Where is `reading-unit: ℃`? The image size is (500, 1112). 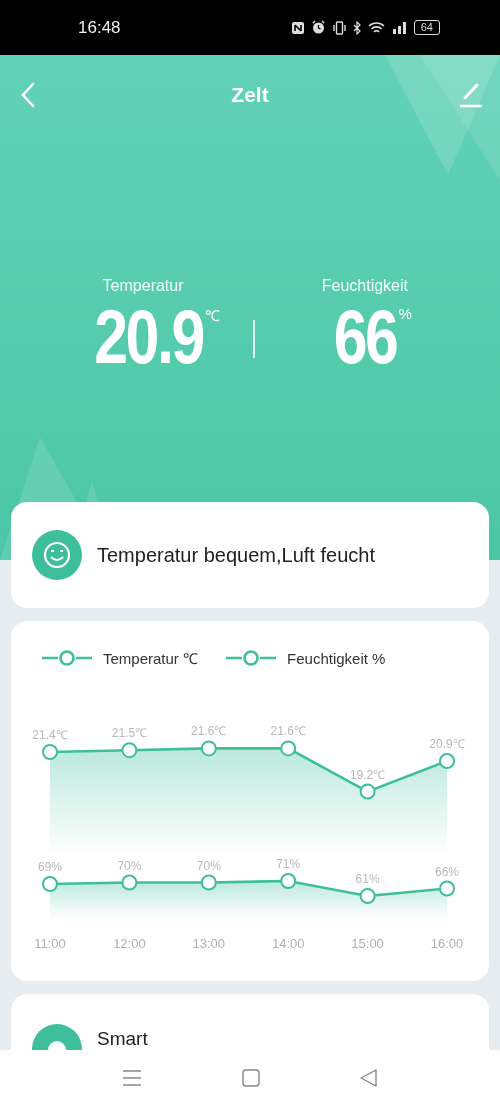
reading-unit: ℃ is located at coordinates (212, 315).